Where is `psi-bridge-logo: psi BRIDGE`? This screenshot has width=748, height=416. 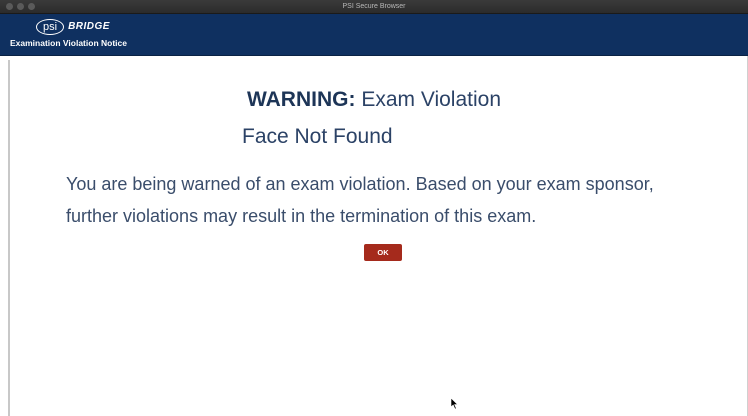
psi-bridge-logo: psi BRIDGE is located at coordinates (73, 26).